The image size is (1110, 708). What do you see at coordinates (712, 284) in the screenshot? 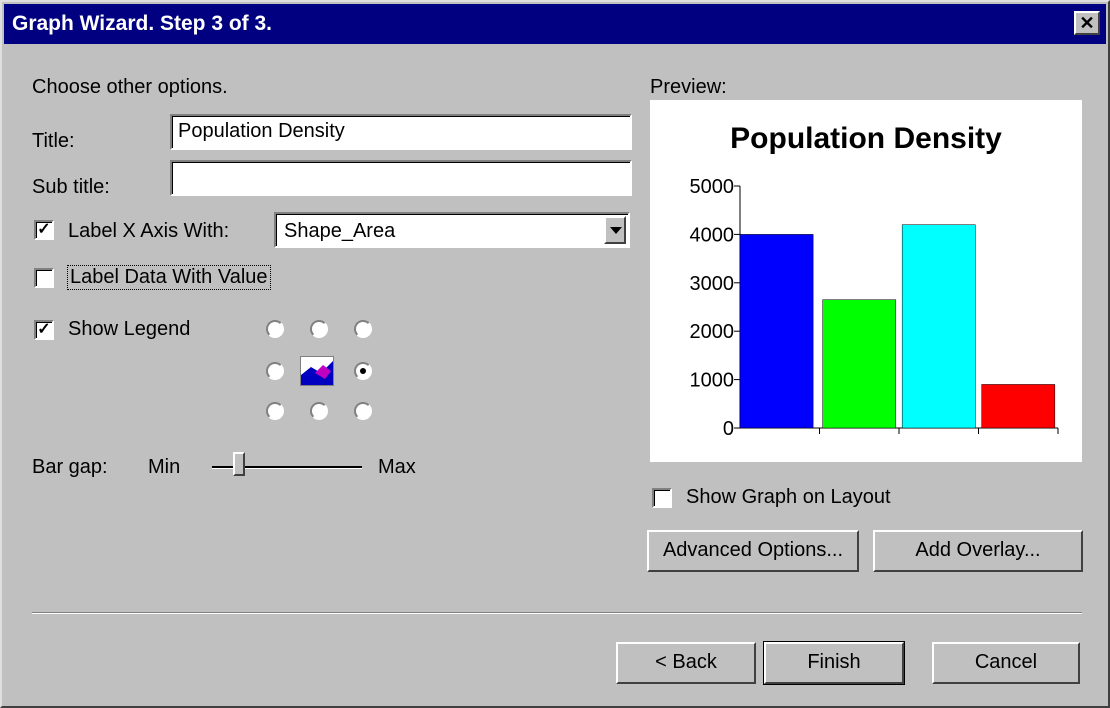
I see `y-tick-label: 3000` at bounding box center [712, 284].